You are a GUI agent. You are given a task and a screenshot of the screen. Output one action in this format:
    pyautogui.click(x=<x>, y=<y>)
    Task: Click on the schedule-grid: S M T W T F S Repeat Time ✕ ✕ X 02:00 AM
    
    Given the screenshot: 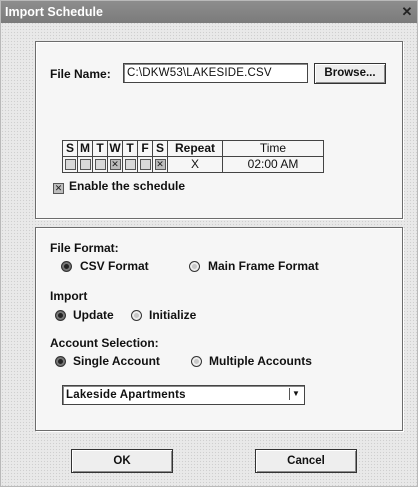 What is the action you would take?
    pyautogui.click(x=193, y=156)
    